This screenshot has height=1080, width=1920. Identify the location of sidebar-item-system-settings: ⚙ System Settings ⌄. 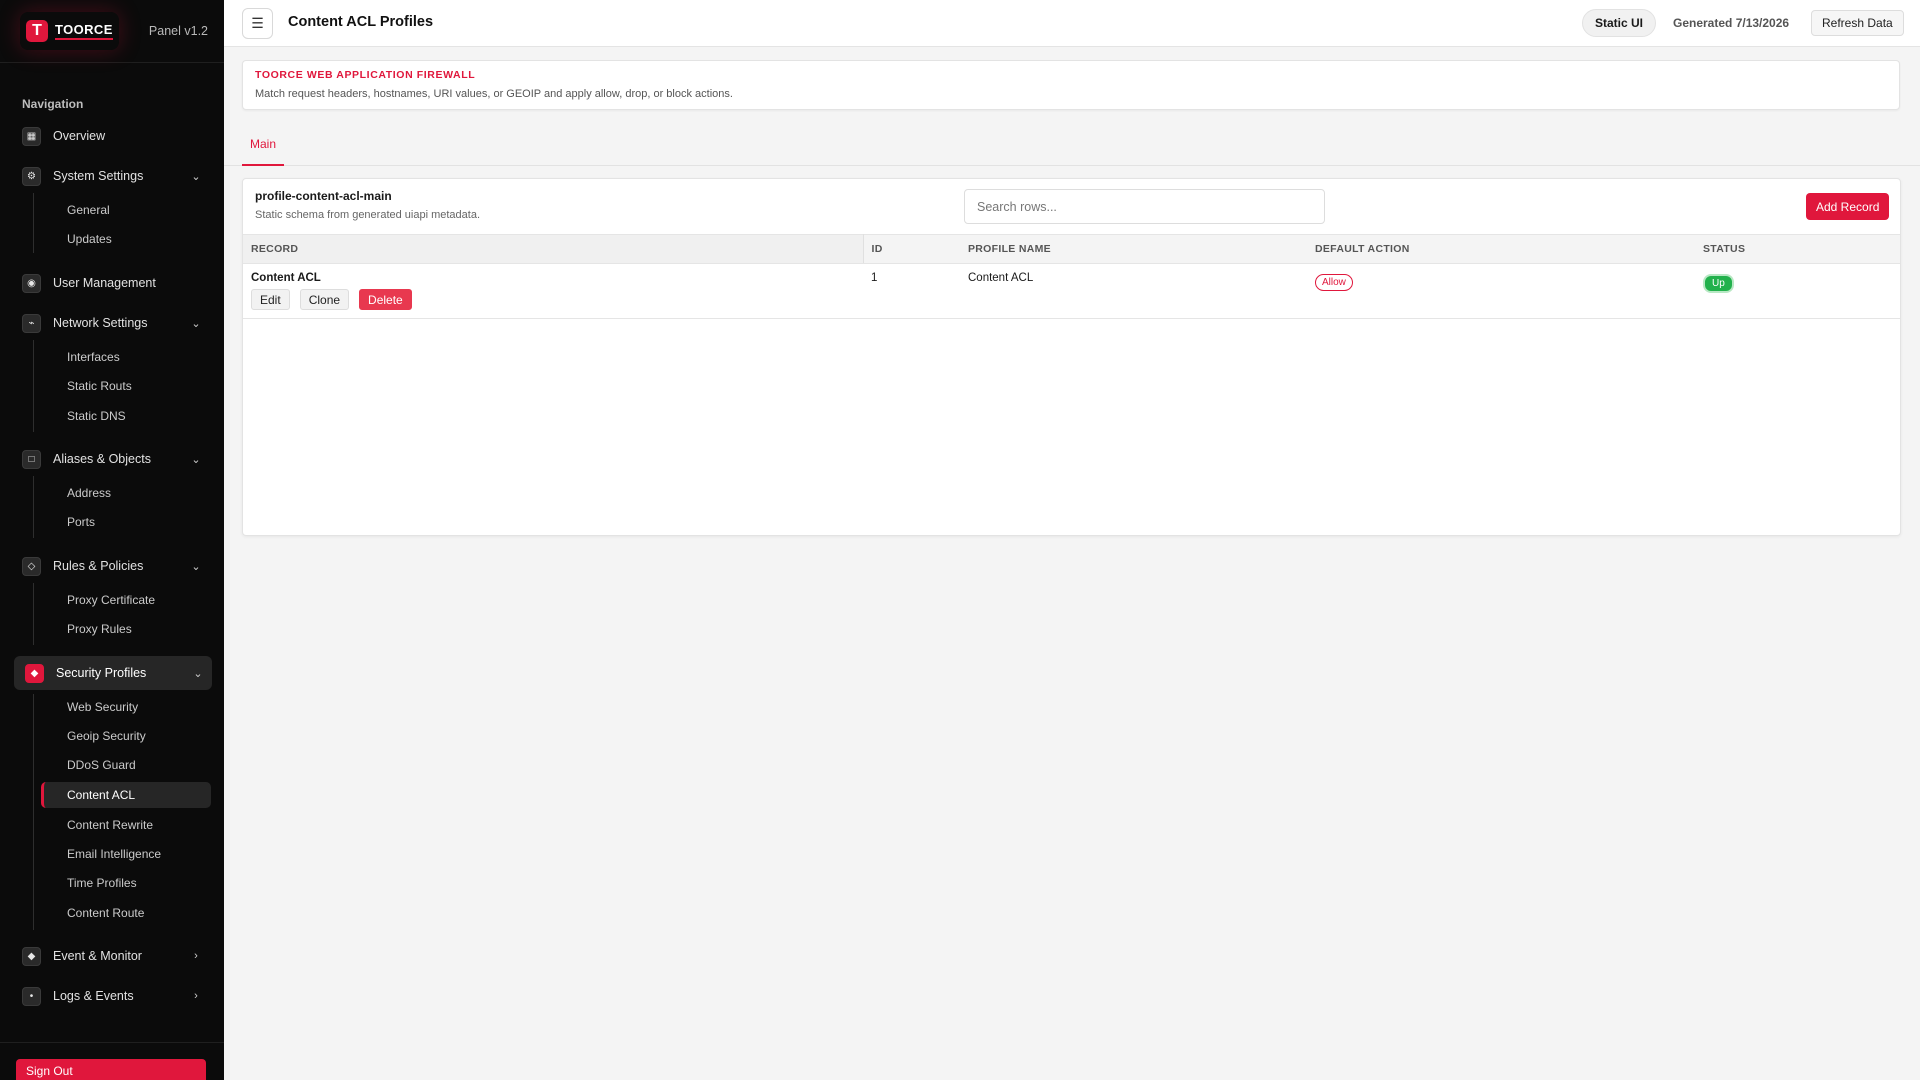
(112, 176).